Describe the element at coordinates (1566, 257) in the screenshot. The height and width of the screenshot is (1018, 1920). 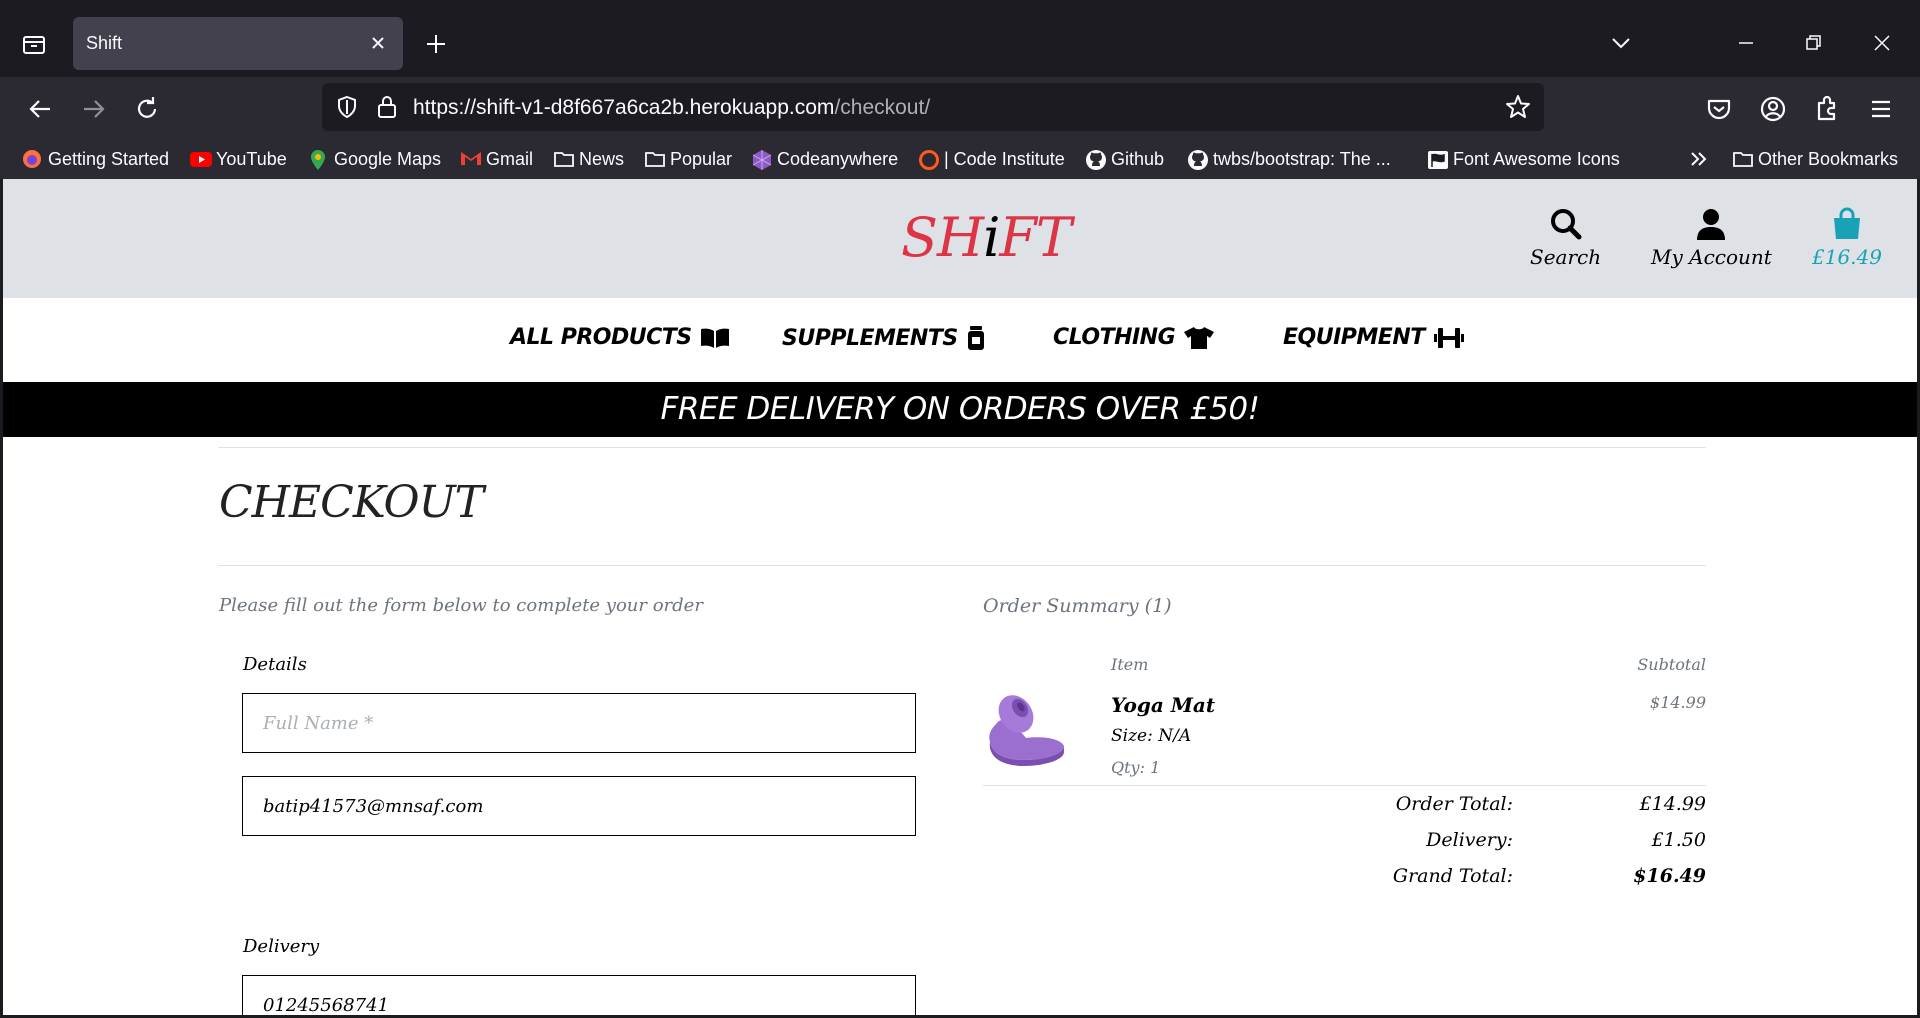
I see `search-label: Search` at that location.